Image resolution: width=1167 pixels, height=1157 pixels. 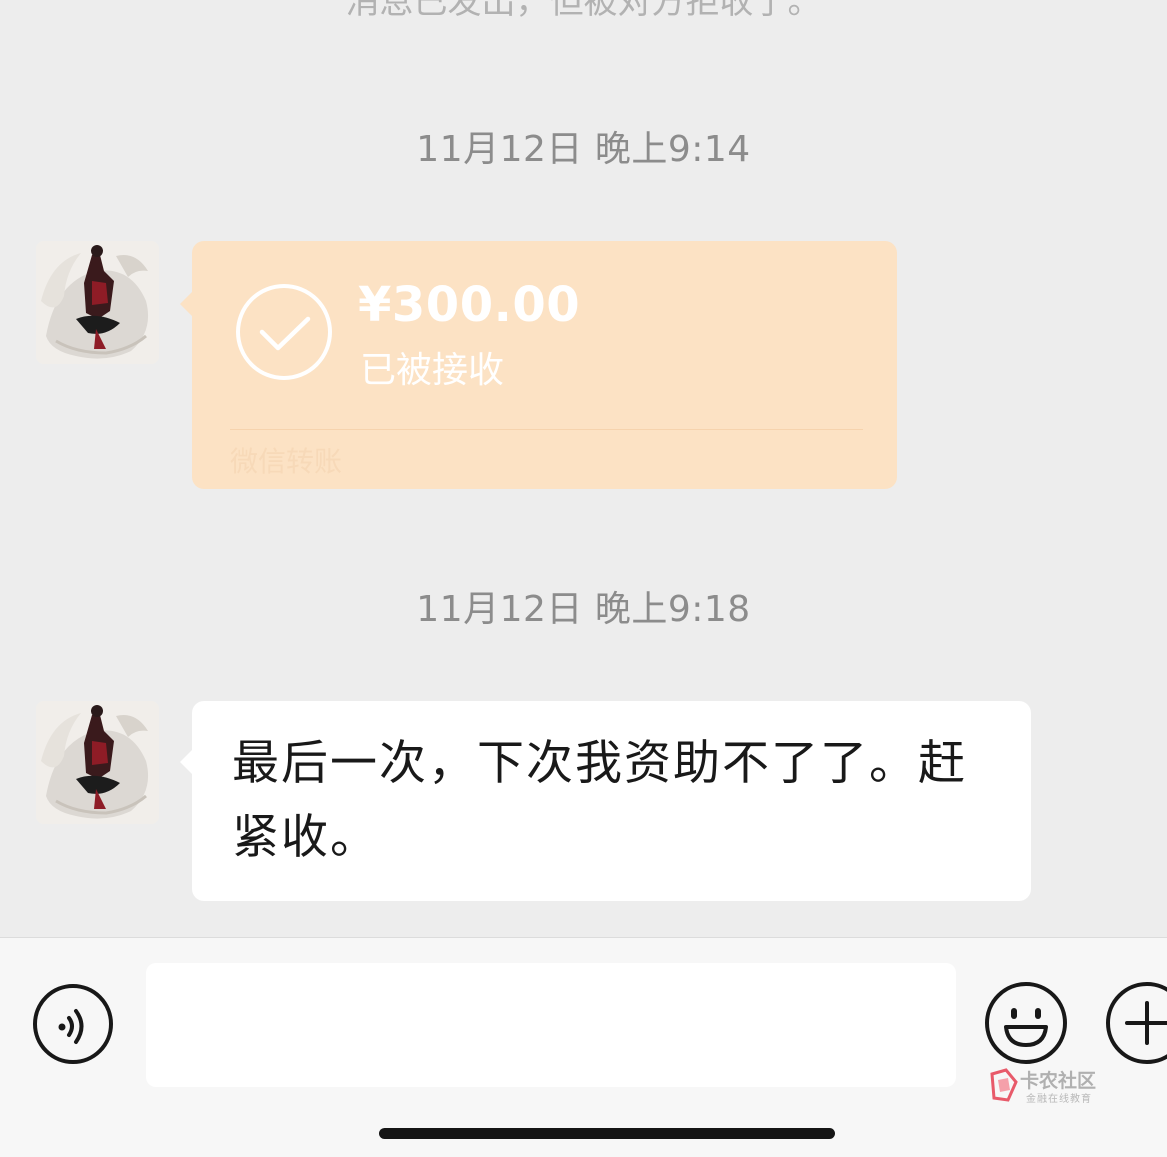 I want to click on watermark-title: 卡农社区, so click(x=1058, y=1081).